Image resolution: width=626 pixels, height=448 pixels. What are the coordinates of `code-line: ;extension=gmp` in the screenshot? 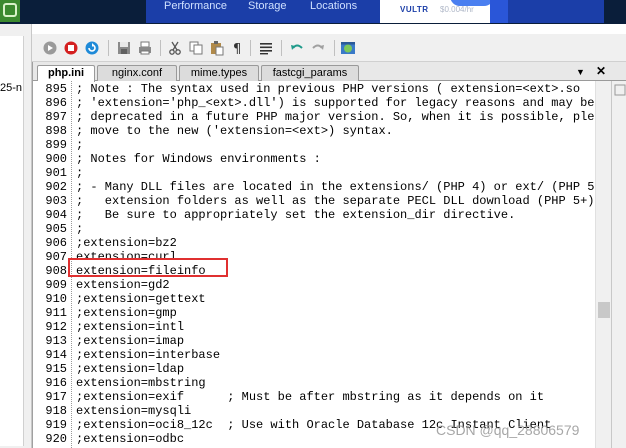 It's located at (334, 313).